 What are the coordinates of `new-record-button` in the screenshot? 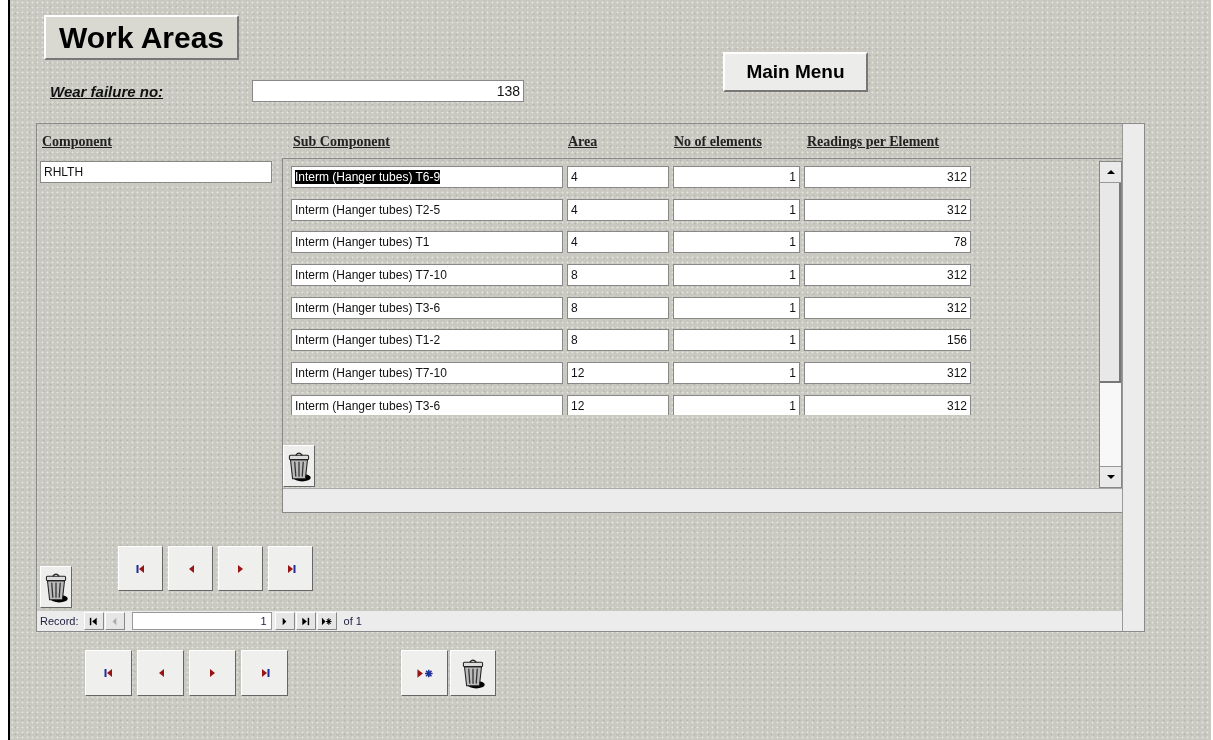 It's located at (326, 621).